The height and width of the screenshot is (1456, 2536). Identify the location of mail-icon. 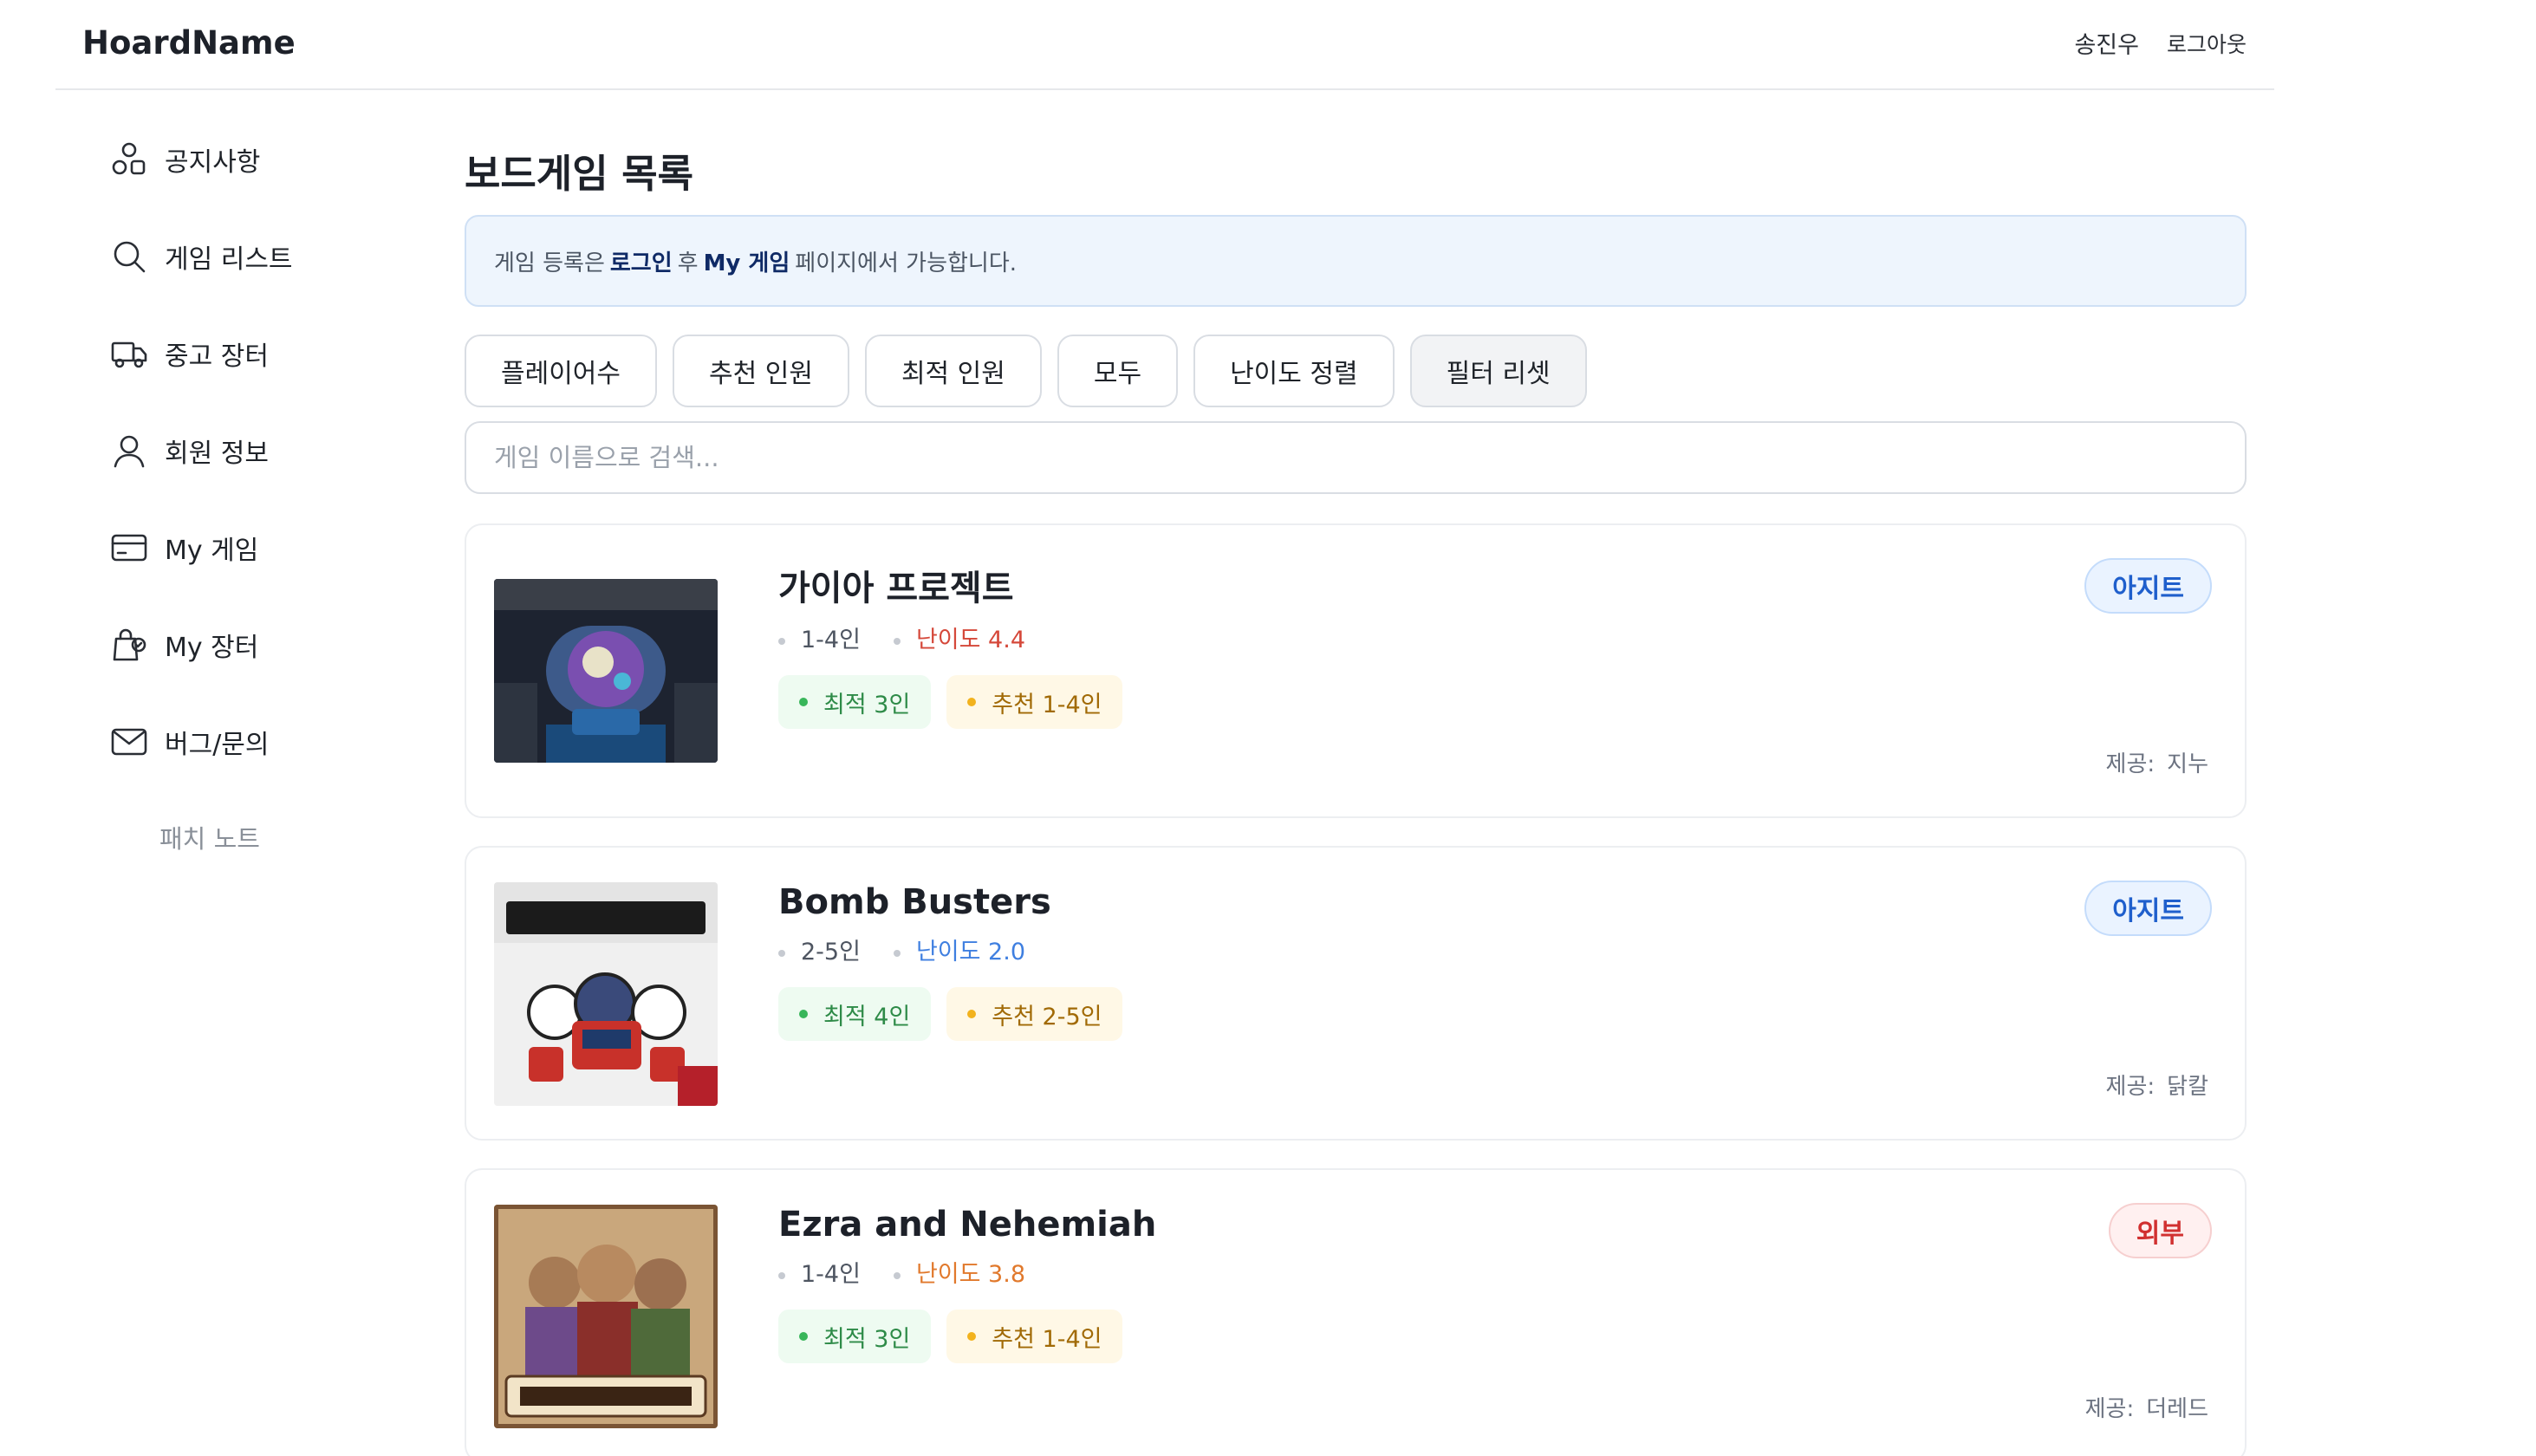
(129, 742).